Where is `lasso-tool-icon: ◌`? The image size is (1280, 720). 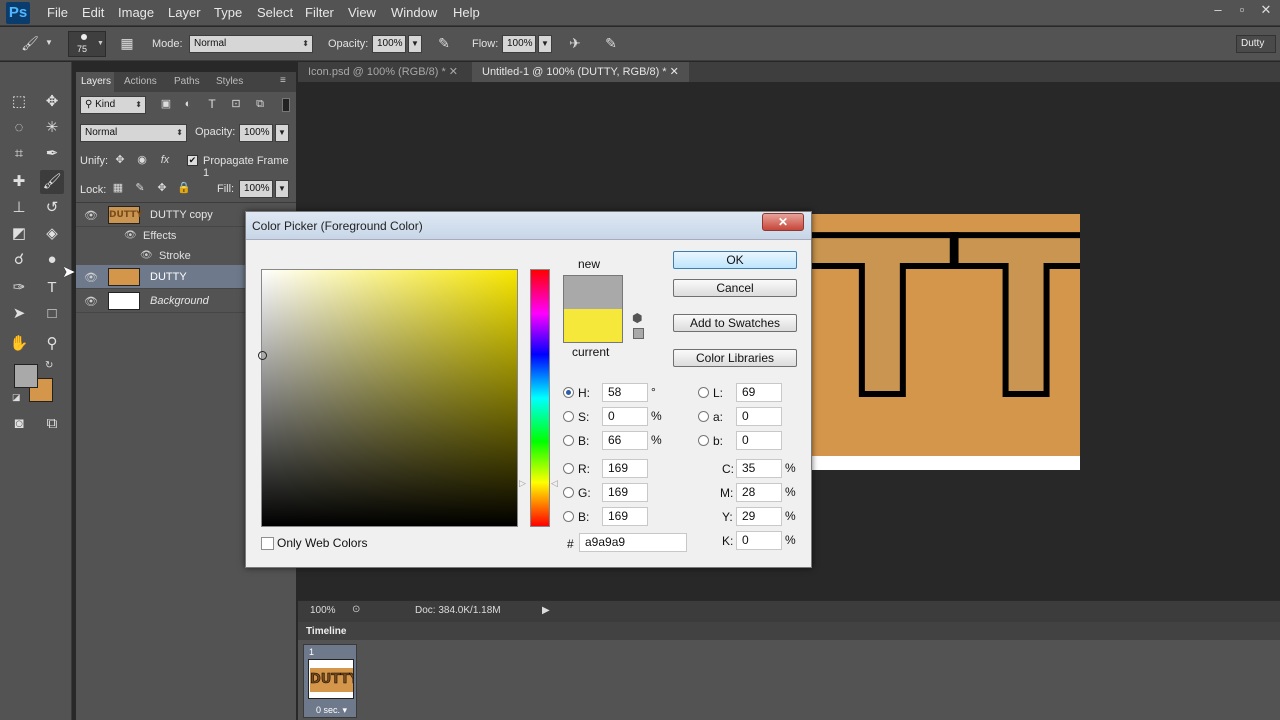 lasso-tool-icon: ◌ is located at coordinates (19, 128).